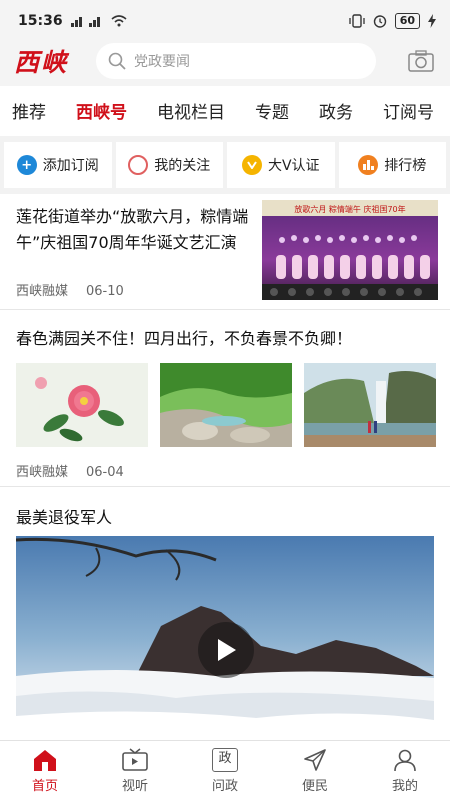  Describe the element at coordinates (336, 113) in the screenshot. I see `tab-government: 政务` at that location.